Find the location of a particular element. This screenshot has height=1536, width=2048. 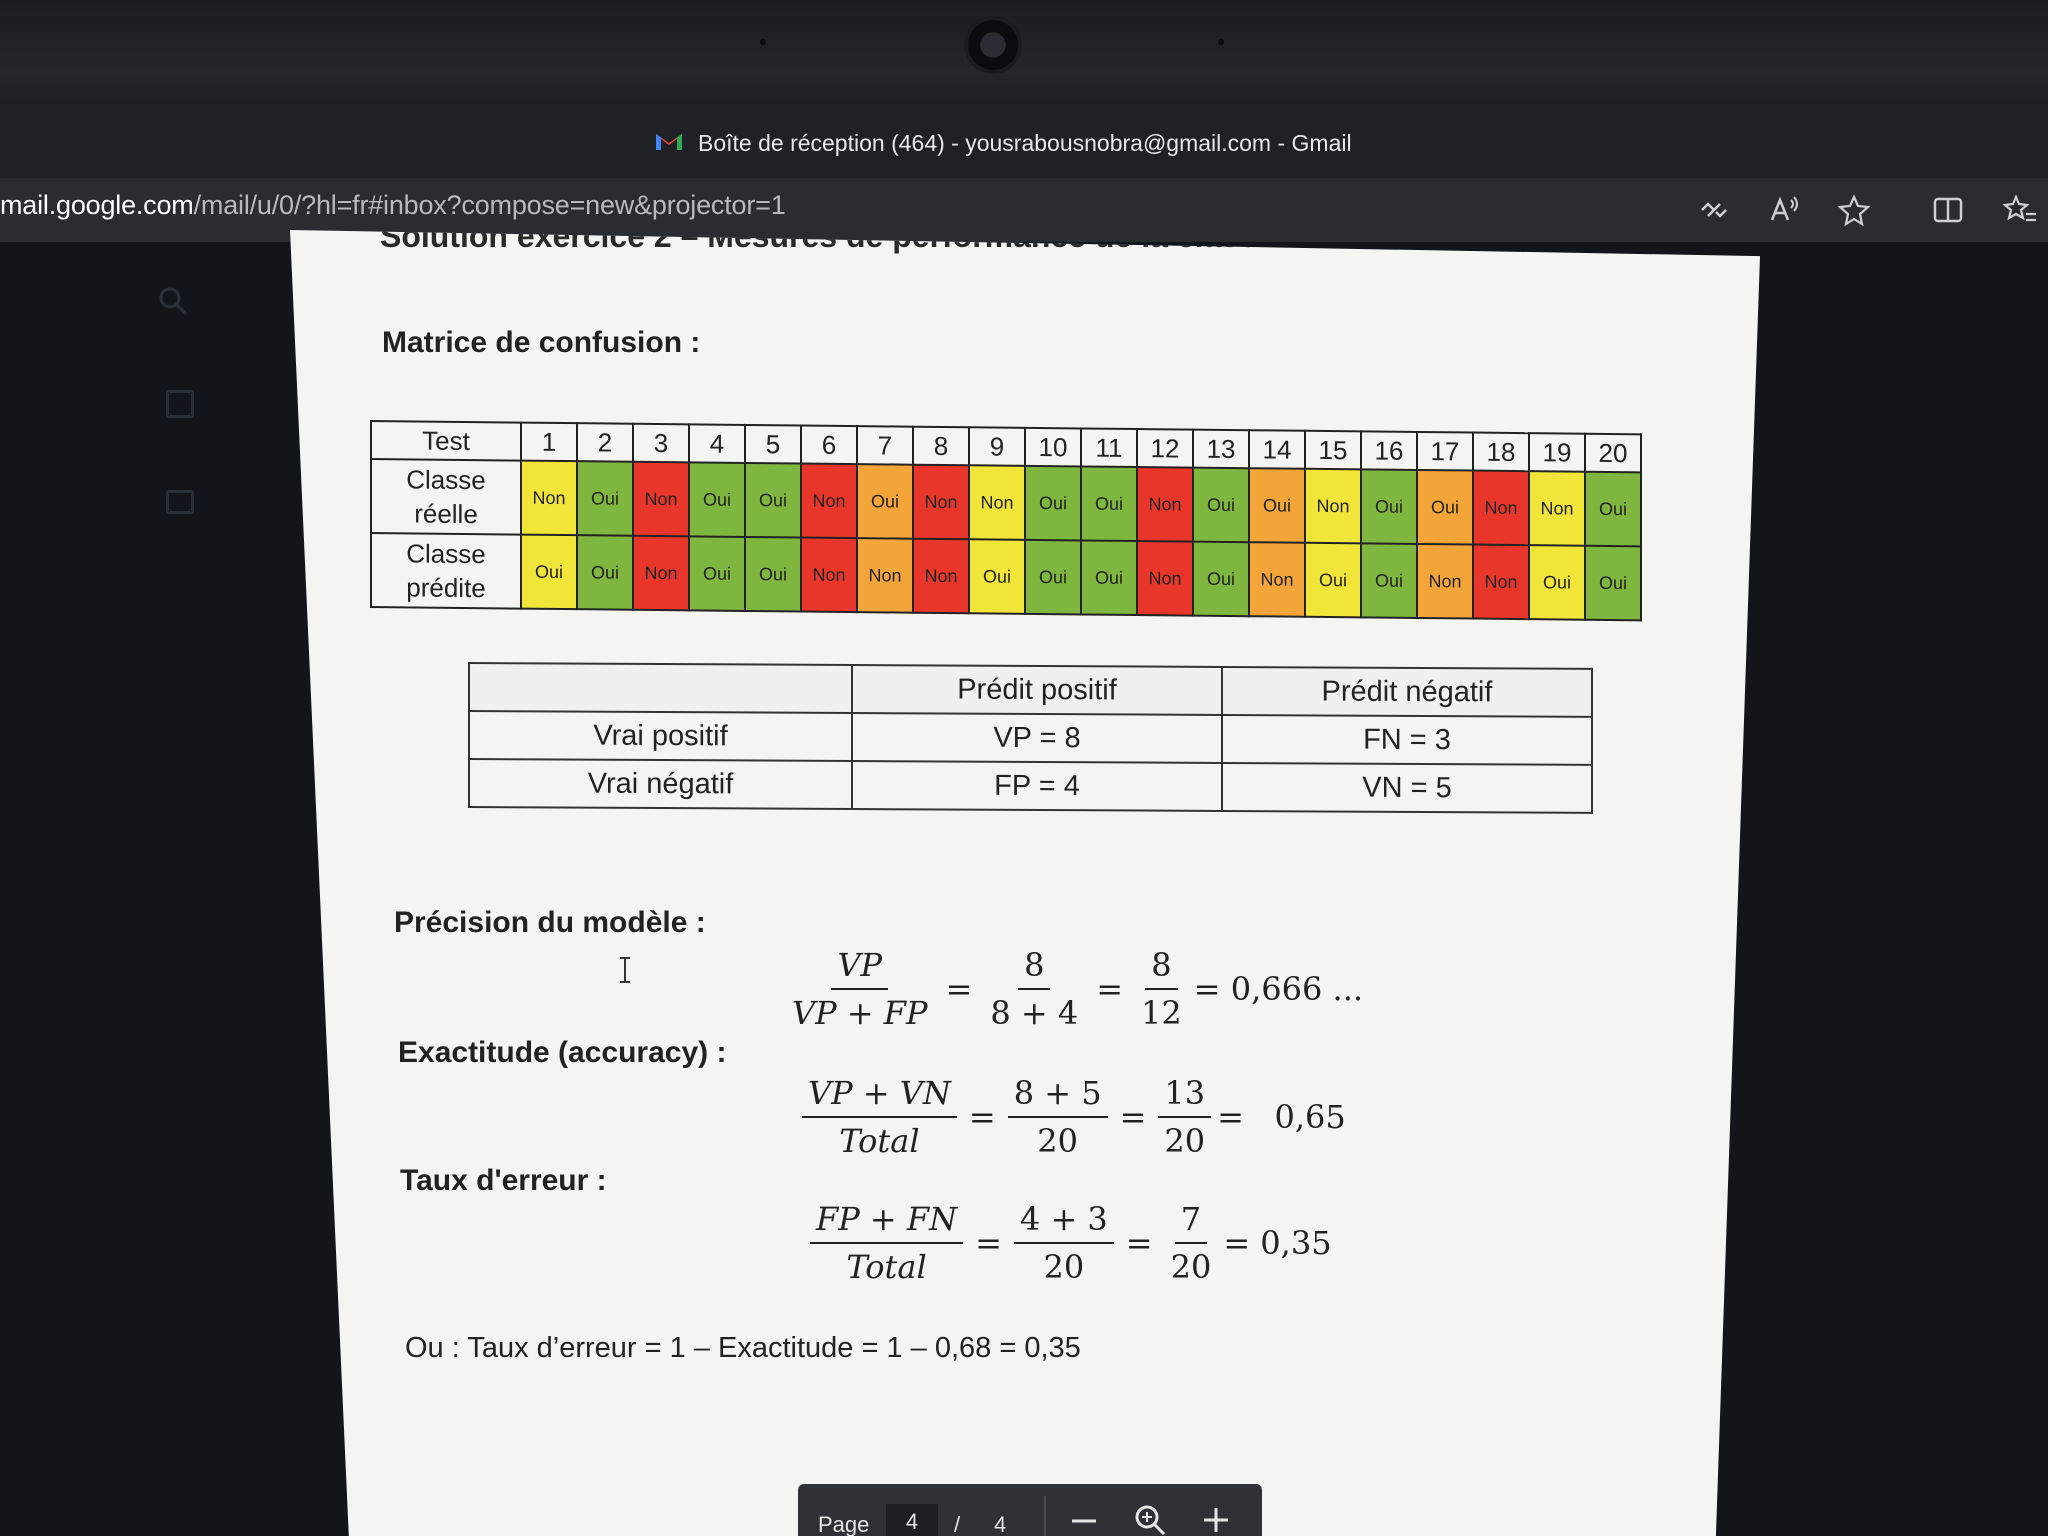

denominator: VP + FP is located at coordinates (860, 1013).